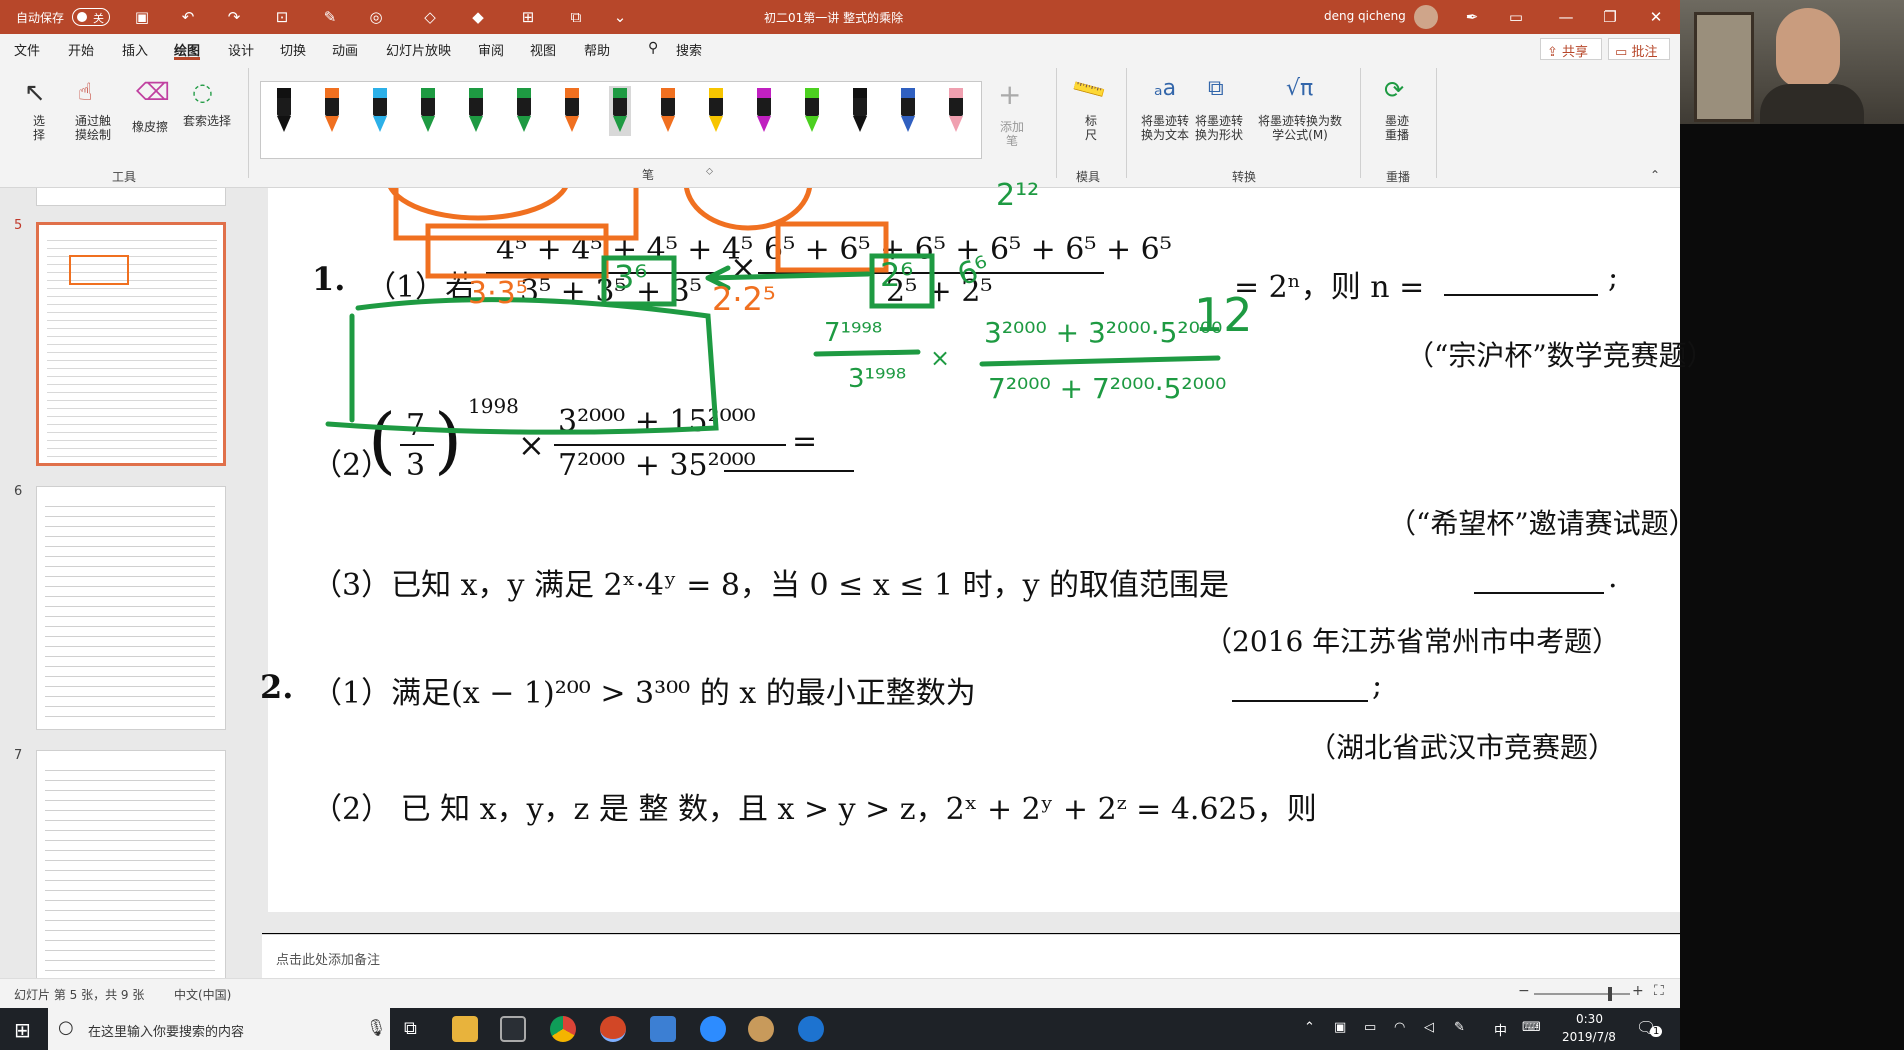  I want to click on pen-tool-icon: ✎, so click(330, 17).